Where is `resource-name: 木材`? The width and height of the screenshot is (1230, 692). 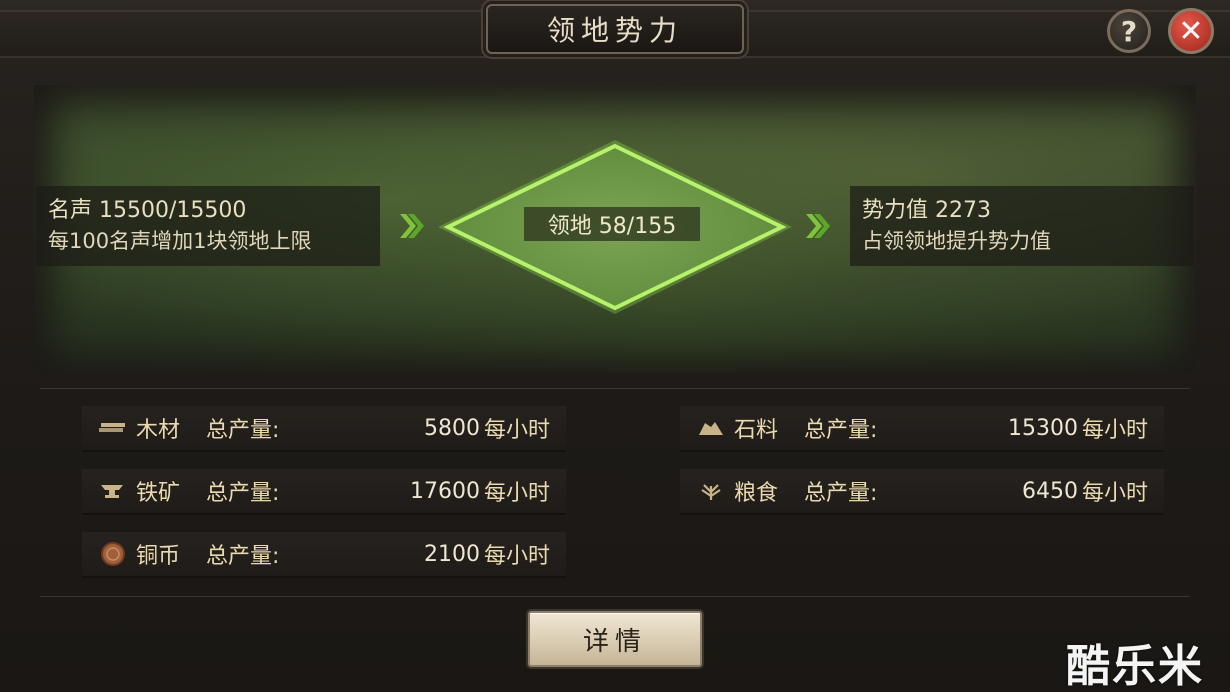
resource-name: 木材 is located at coordinates (158, 430).